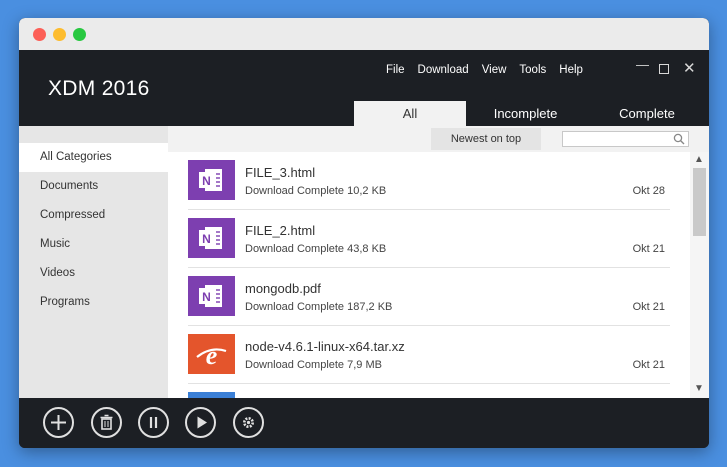 The width and height of the screenshot is (727, 467). What do you see at coordinates (689, 68) in the screenshot?
I see `close-icon: ✕` at bounding box center [689, 68].